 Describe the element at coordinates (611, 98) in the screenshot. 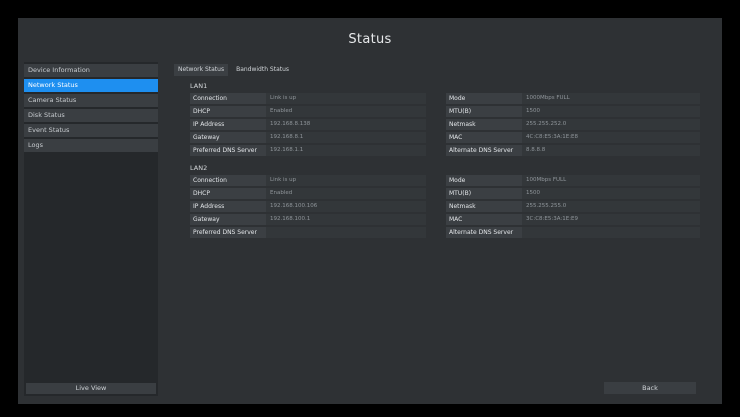

I see `field-value: 1000Mbps FULL` at that location.